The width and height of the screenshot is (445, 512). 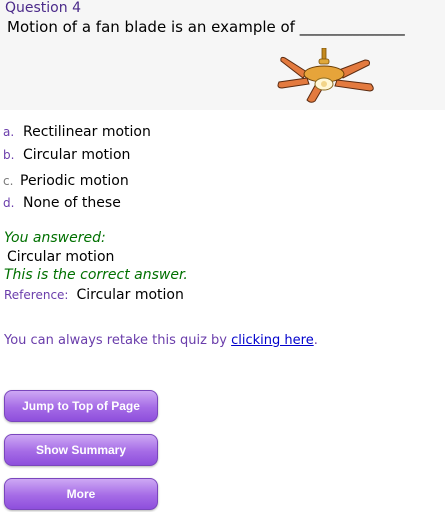 What do you see at coordinates (315, 340) in the screenshot?
I see `retake-suffix: .` at bounding box center [315, 340].